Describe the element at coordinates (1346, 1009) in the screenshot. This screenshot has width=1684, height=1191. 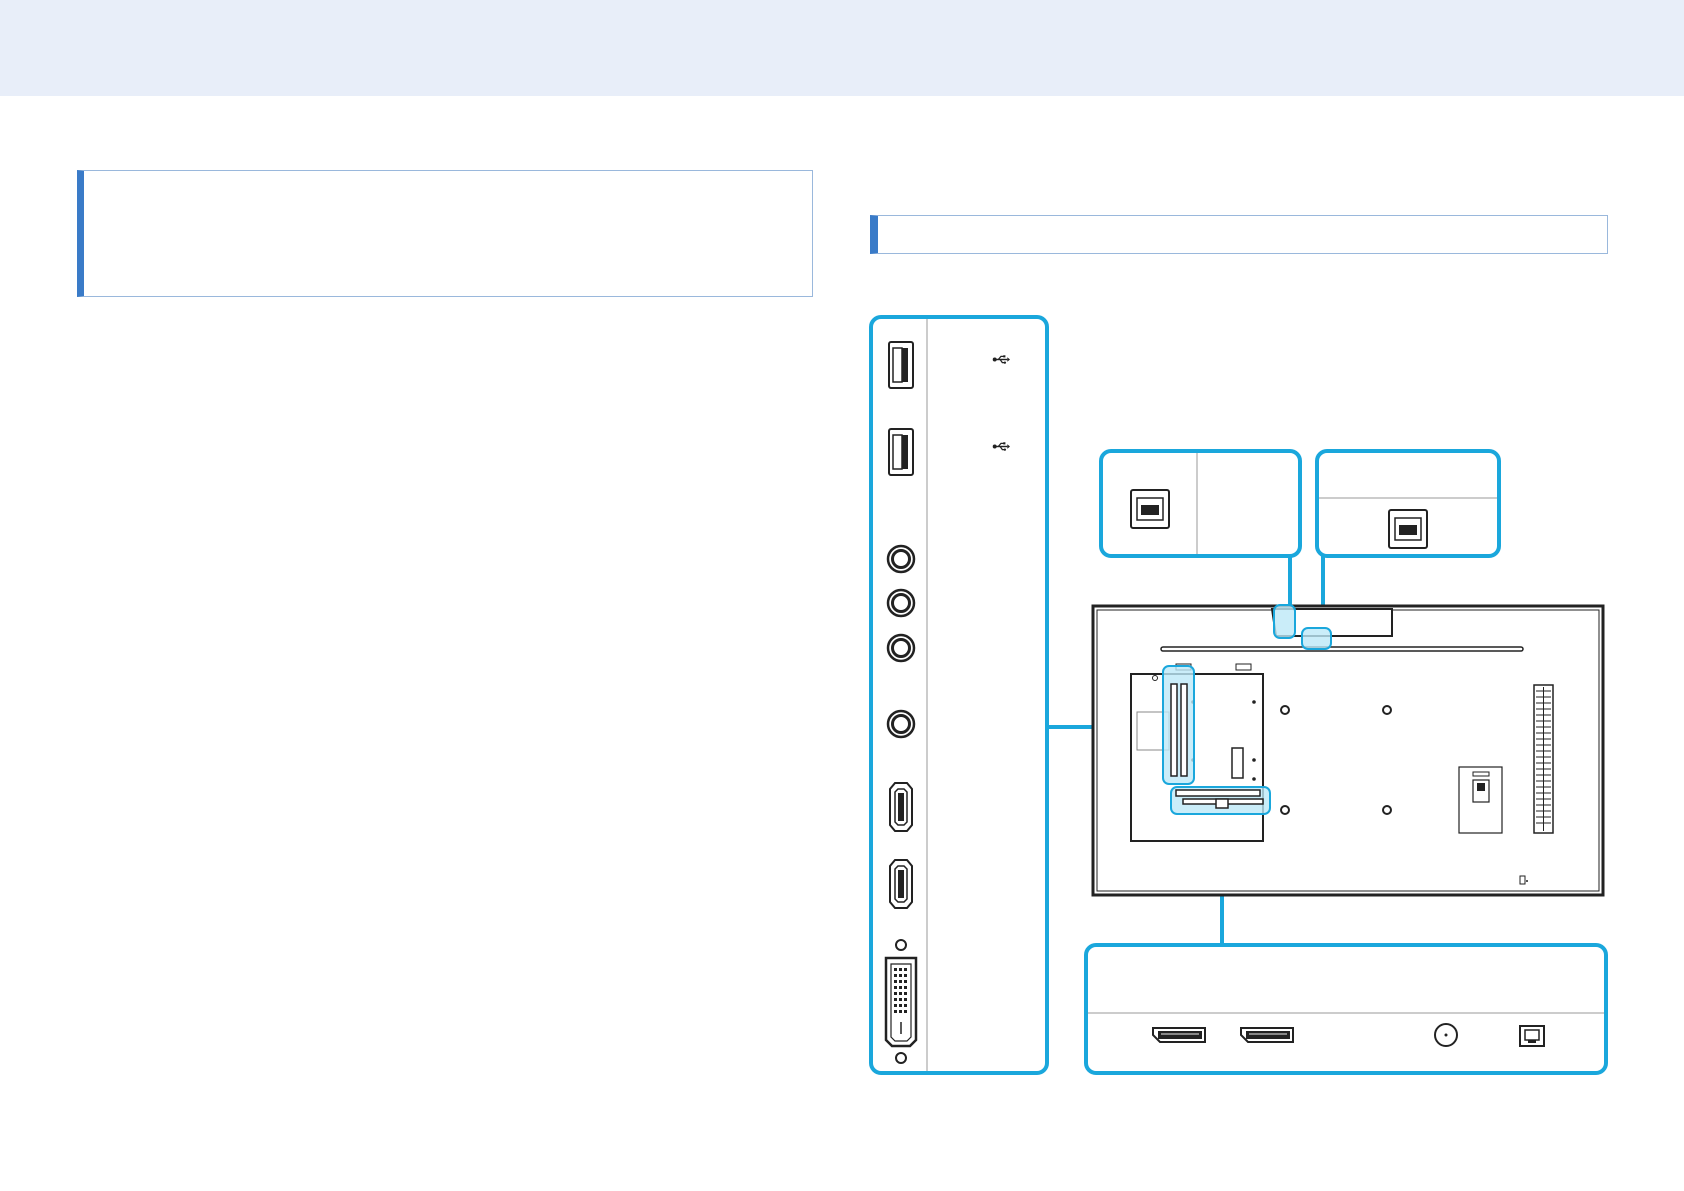
I see `callout-bottom` at that location.